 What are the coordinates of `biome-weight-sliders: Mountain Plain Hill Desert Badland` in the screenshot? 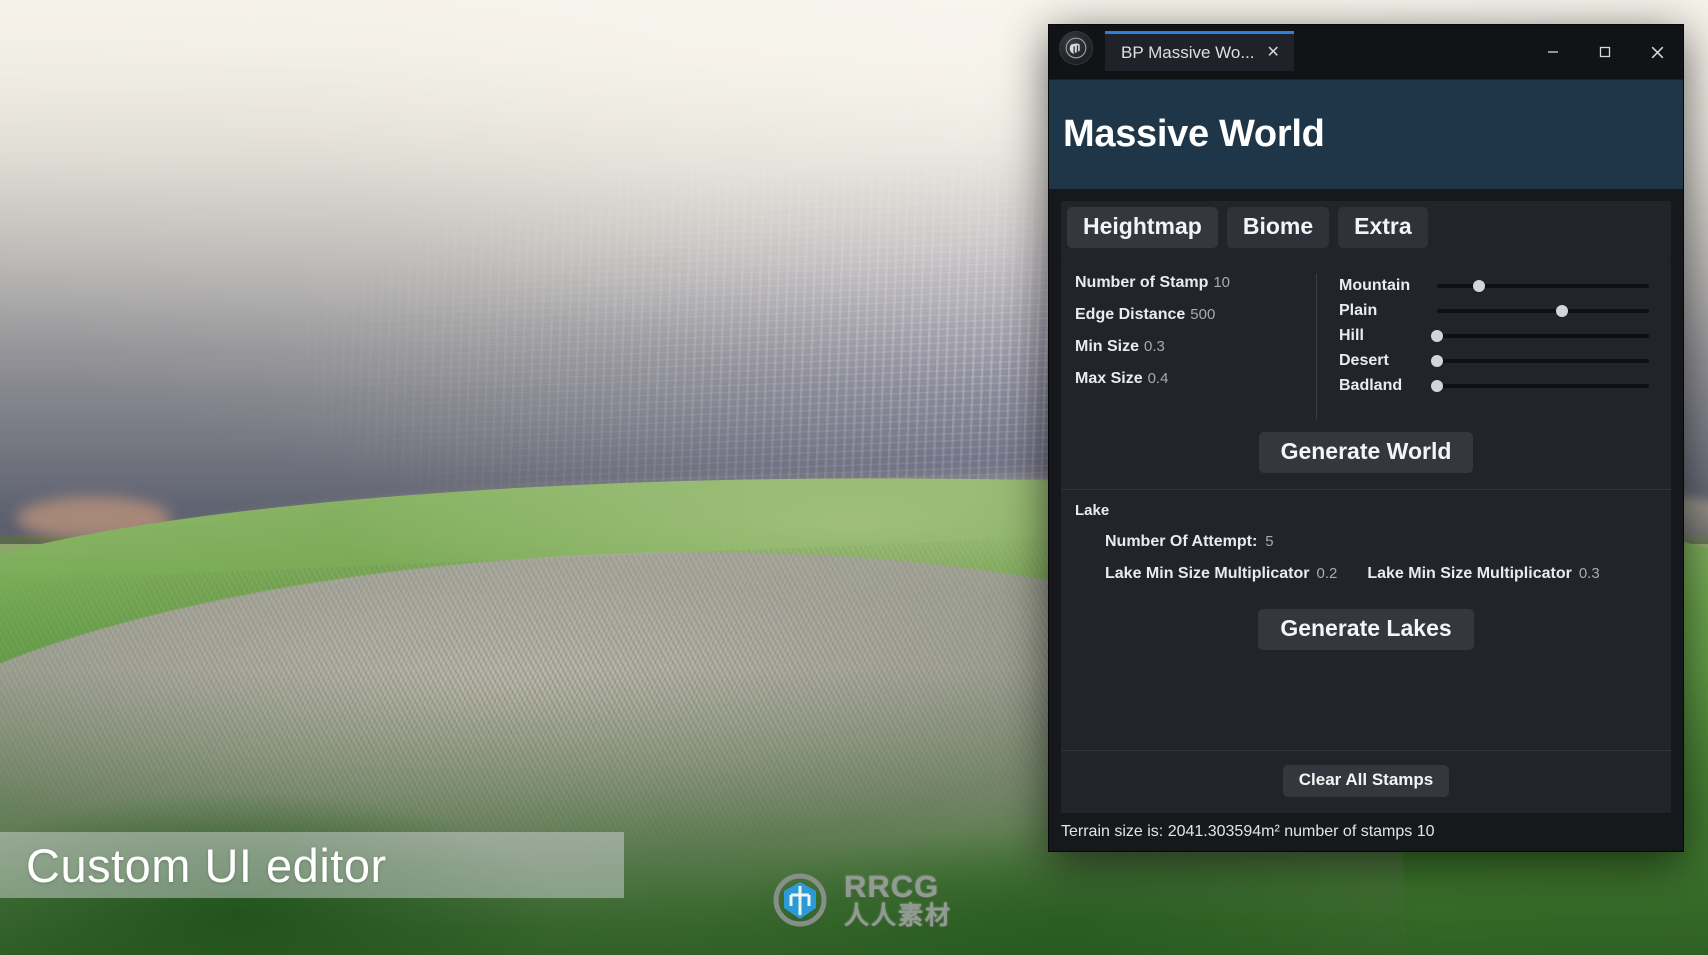 It's located at (1494, 347).